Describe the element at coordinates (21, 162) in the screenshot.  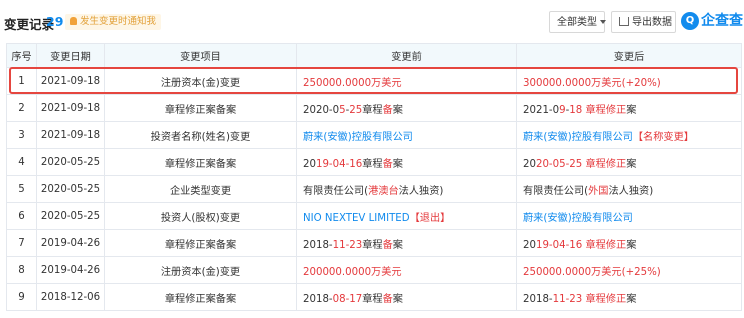
I see `row-number: 4` at that location.